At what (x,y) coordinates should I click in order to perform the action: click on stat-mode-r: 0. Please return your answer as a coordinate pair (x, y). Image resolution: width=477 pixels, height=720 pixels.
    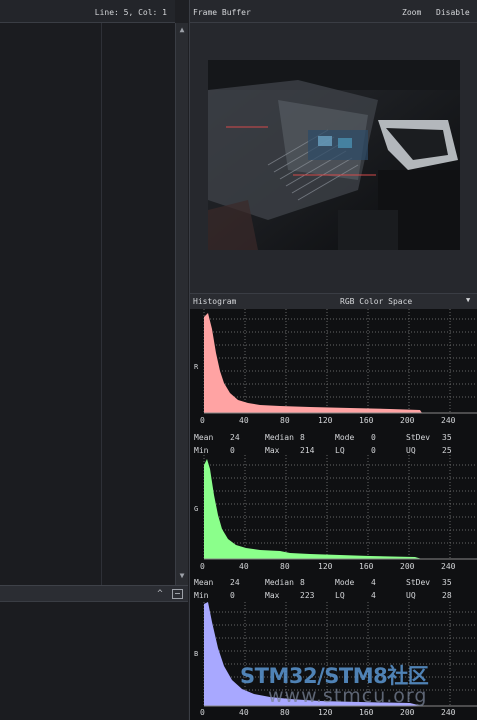
    Looking at the image, I should click on (373, 437).